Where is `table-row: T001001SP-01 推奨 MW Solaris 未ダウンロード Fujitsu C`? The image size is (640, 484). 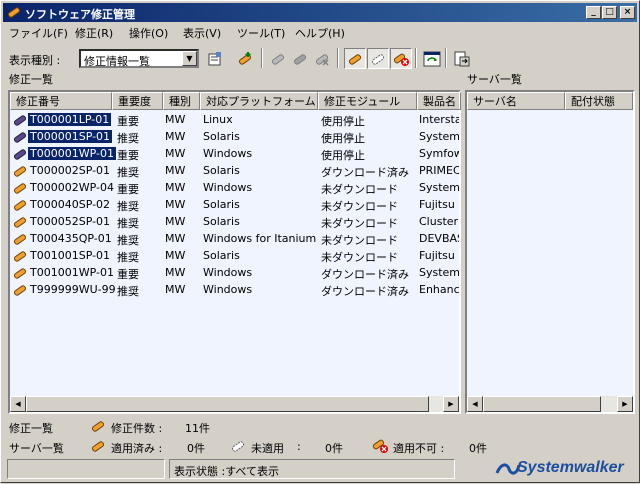 table-row: T001001SP-01 推奨 MW Solaris 未ダウンロード Fujitsu C is located at coordinates (234, 256).